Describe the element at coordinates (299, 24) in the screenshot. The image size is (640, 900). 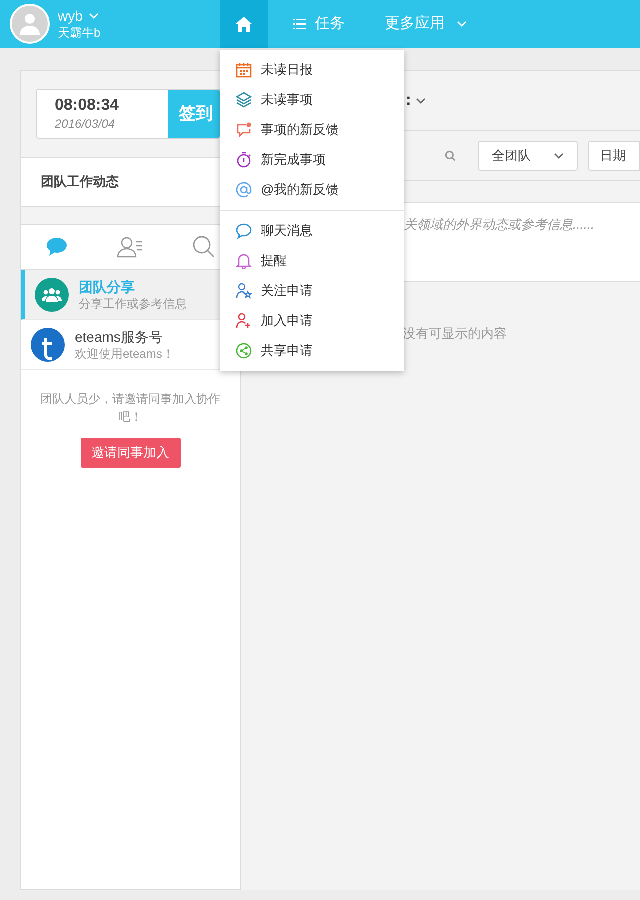
I see `list-icon` at that location.